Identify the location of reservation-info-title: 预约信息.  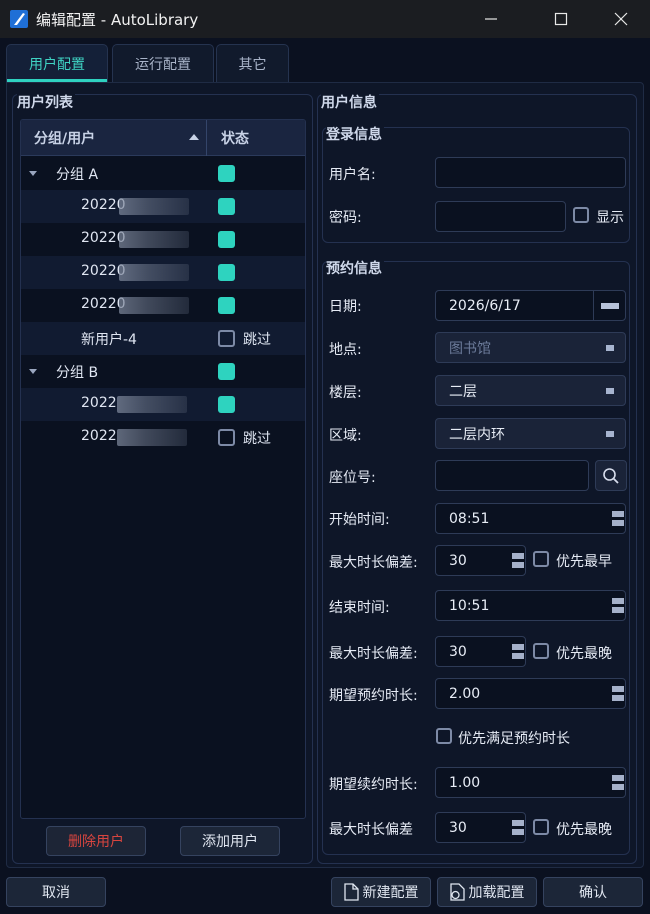
(355, 268).